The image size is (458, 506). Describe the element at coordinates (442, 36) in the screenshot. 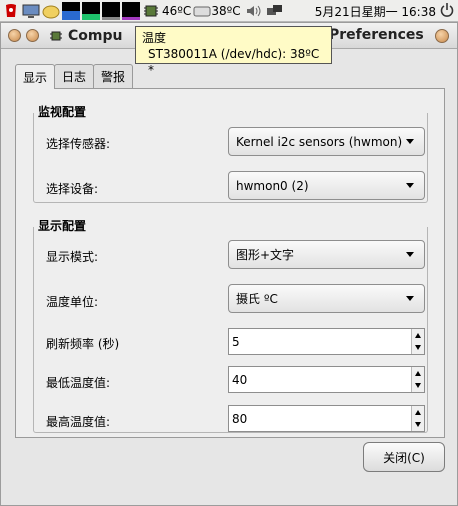

I see `window-close-button` at that location.